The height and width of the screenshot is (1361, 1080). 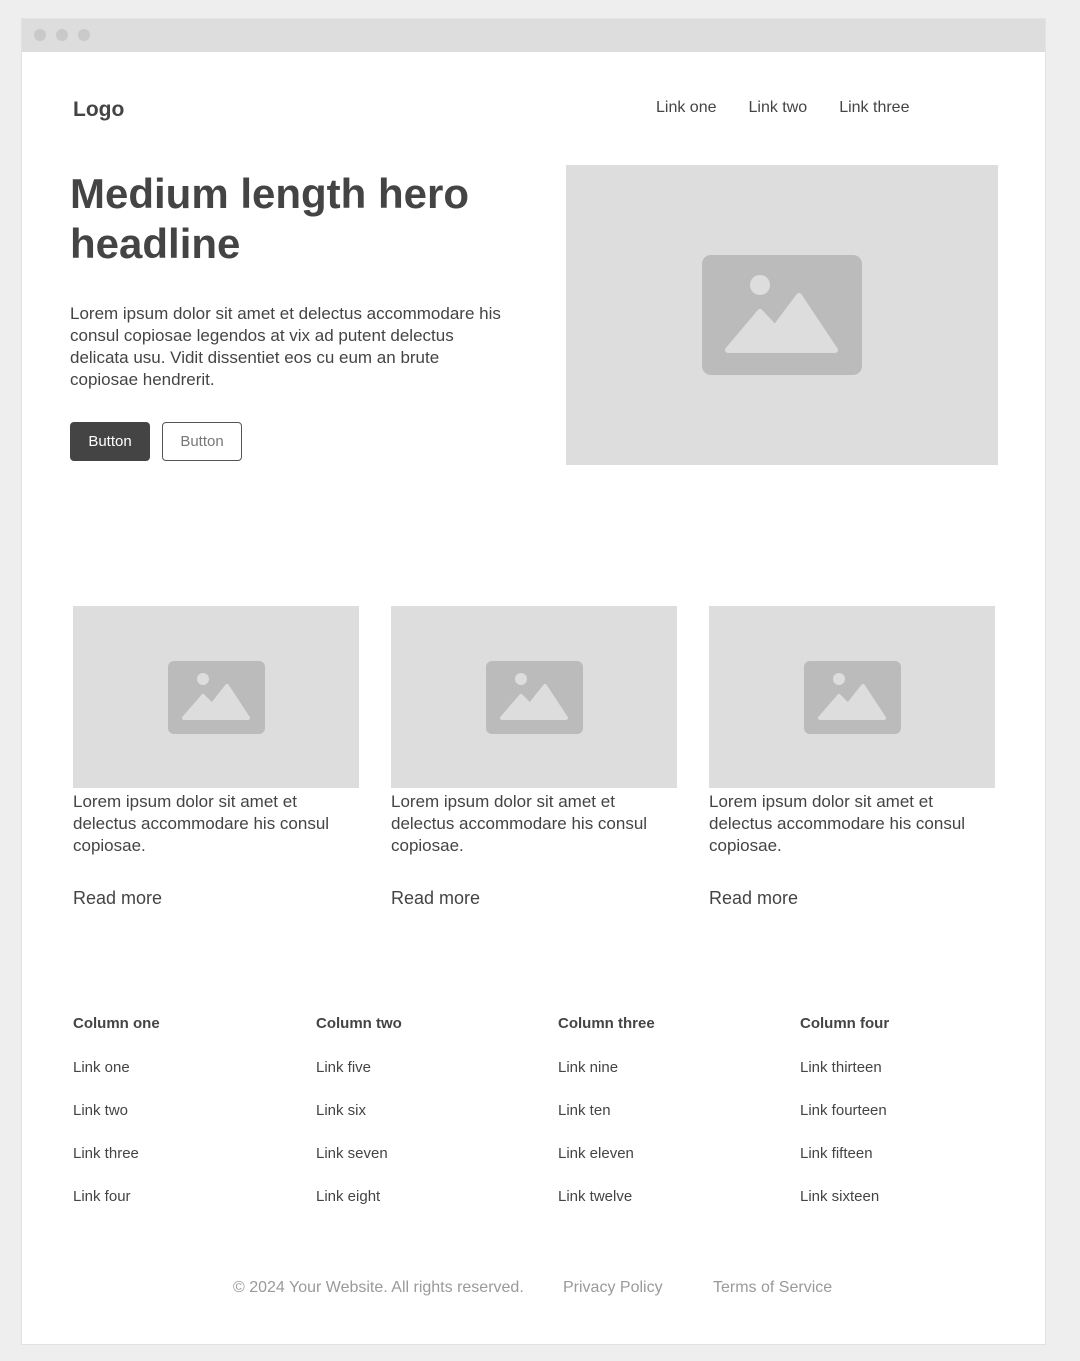 I want to click on hero-headline: Medium length hero headline, so click(x=269, y=218).